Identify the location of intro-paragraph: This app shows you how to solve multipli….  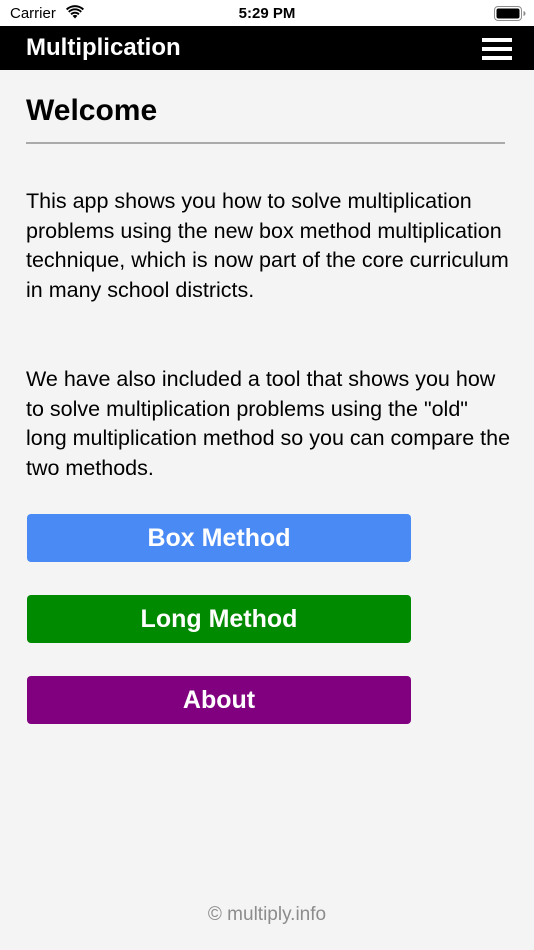
(267, 245).